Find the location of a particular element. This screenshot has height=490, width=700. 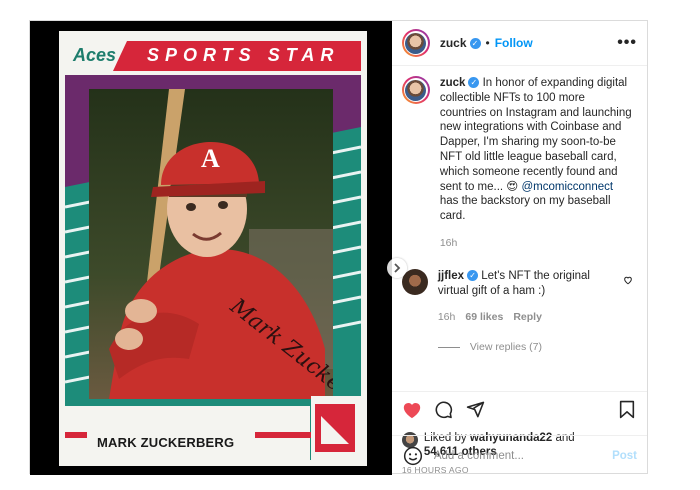

author-username: zuck is located at coordinates (453, 43).